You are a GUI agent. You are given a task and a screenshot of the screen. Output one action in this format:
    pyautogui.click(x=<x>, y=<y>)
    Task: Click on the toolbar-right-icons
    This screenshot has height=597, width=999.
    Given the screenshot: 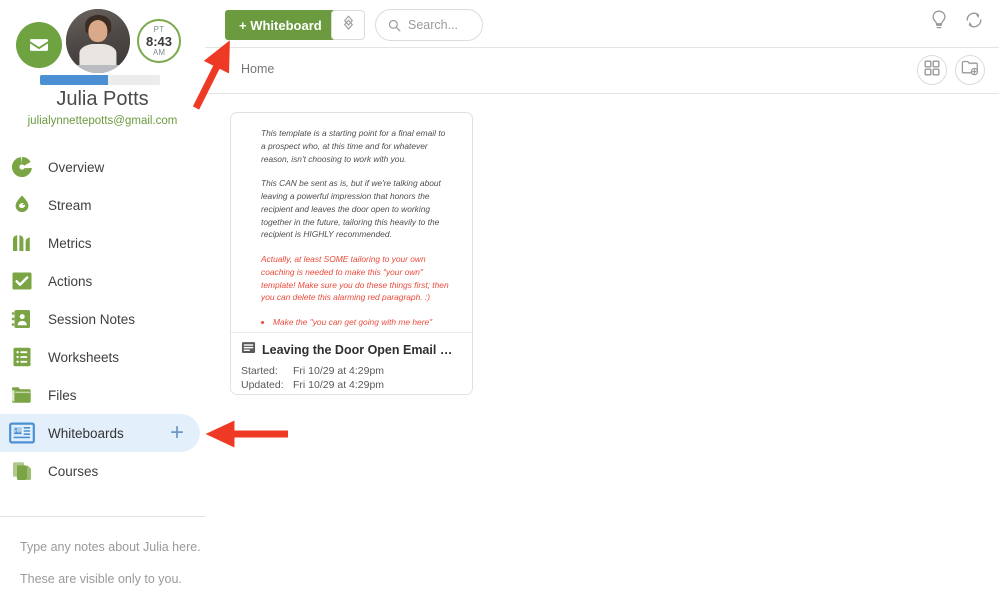 What is the action you would take?
    pyautogui.click(x=957, y=20)
    